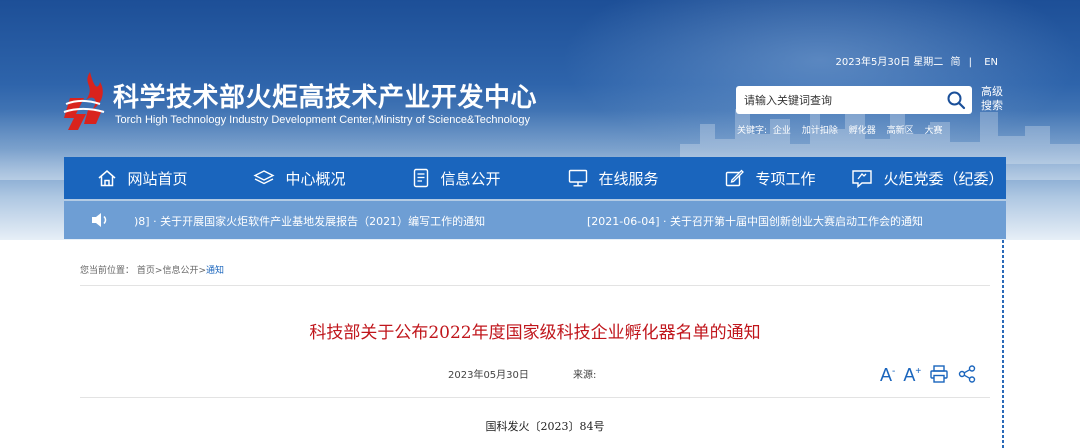  Describe the element at coordinates (785, 178) in the screenshot. I see `nav-label: 专项工作` at that location.